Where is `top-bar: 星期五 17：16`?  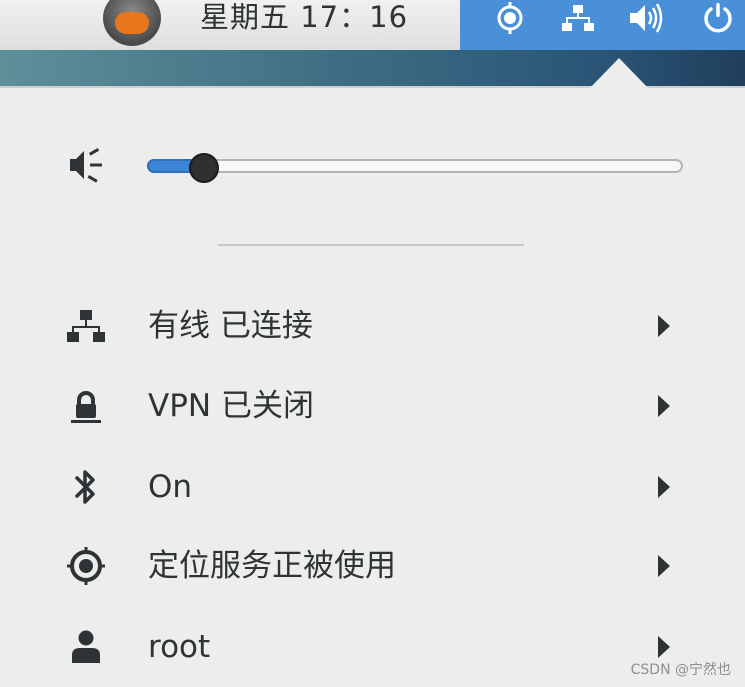
top-bar: 星期五 17：16 is located at coordinates (372, 25).